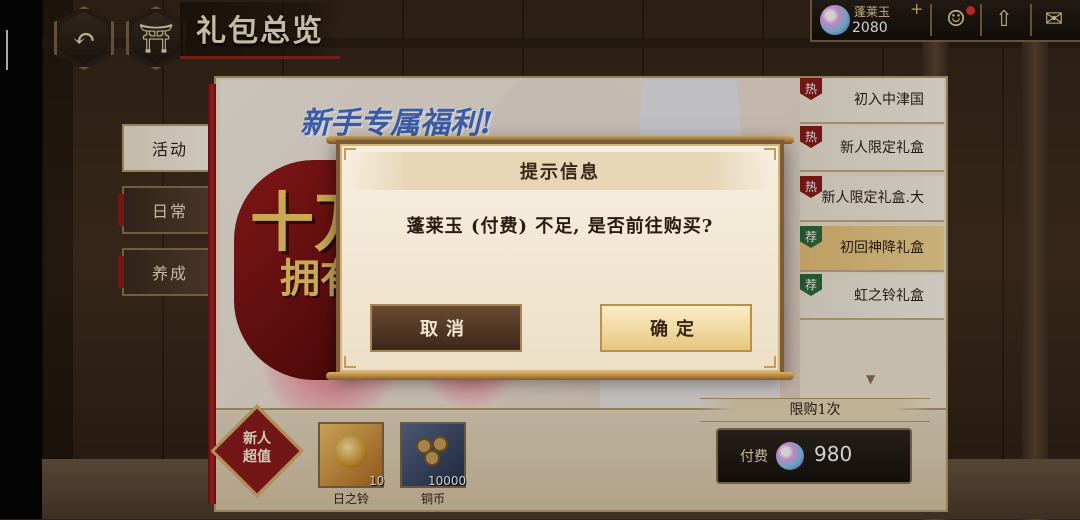 Image resolution: width=1080 pixels, height=520 pixels. I want to click on dialog-message: 蓬莱玉 (付费) 不足, 是否前往购买?, so click(560, 226).